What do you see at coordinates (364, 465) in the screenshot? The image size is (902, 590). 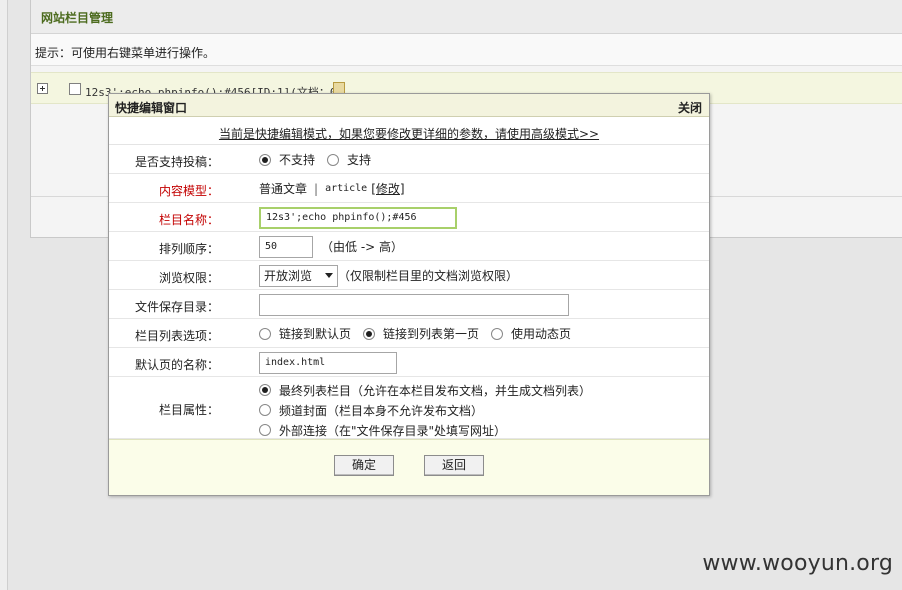 I see `confirm-button: 确定` at bounding box center [364, 465].